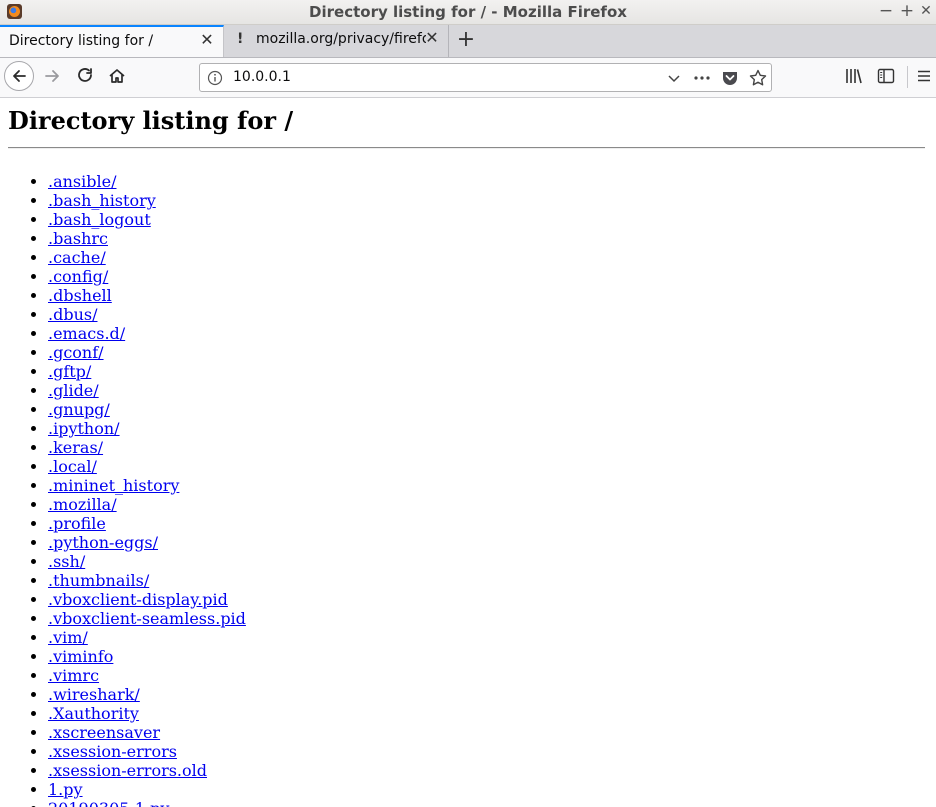 The width and height of the screenshot is (936, 807). What do you see at coordinates (147, 314) in the screenshot?
I see `list-item: .dbus/` at bounding box center [147, 314].